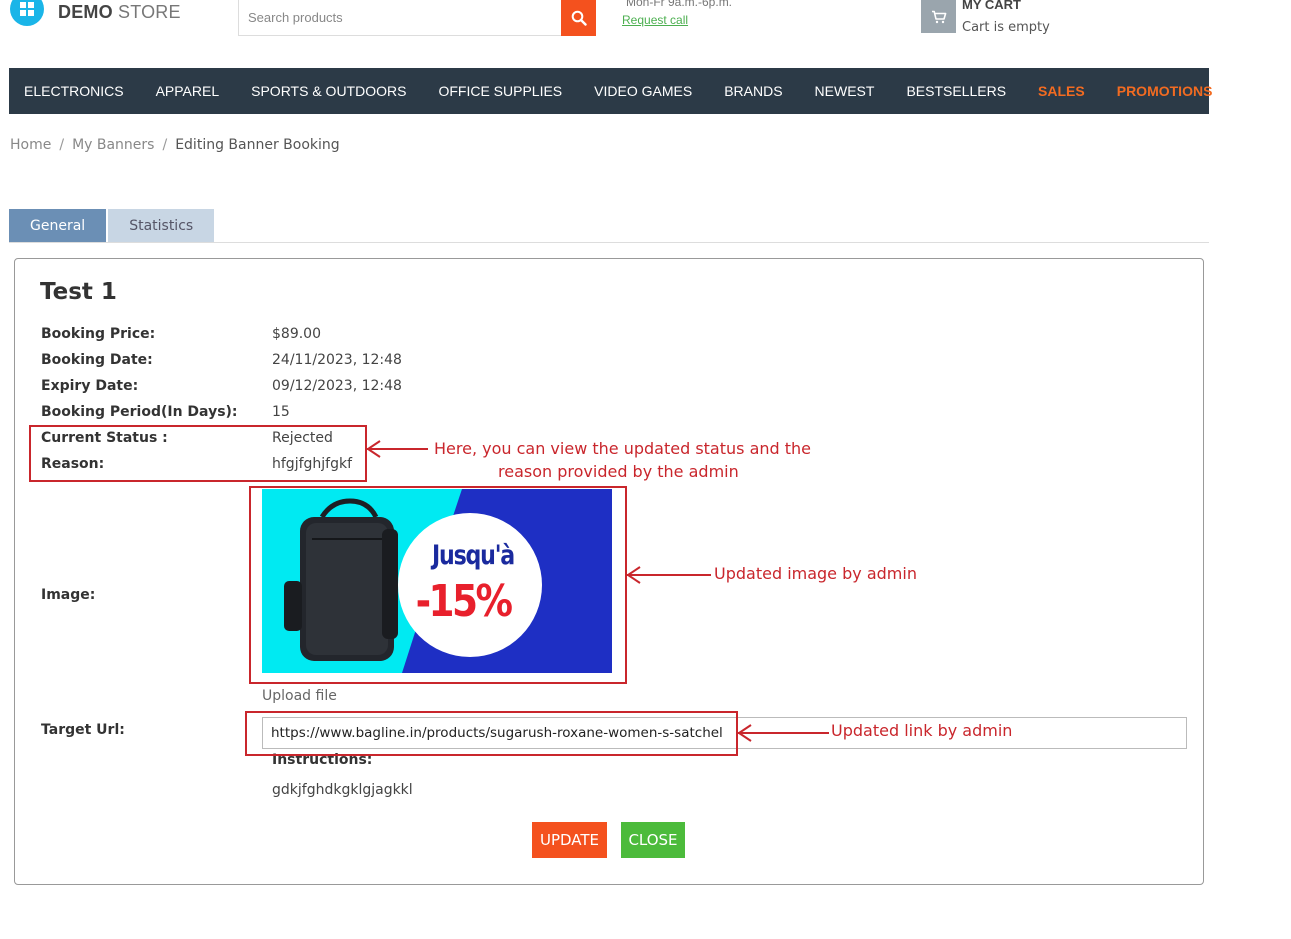 Image resolution: width=1291 pixels, height=939 pixels. I want to click on booking-period-label: Booking Period(In Days):, so click(139, 412).